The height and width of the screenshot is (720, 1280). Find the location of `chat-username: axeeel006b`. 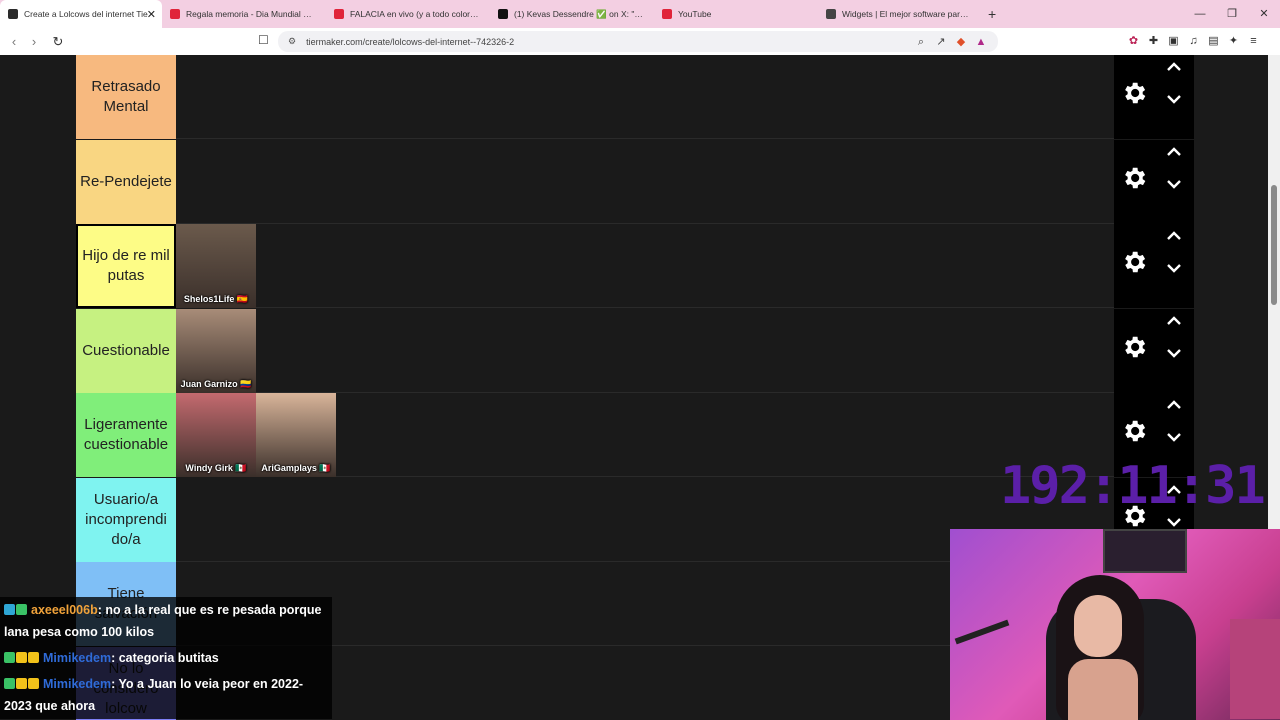

chat-username: axeeel006b is located at coordinates (64, 610).